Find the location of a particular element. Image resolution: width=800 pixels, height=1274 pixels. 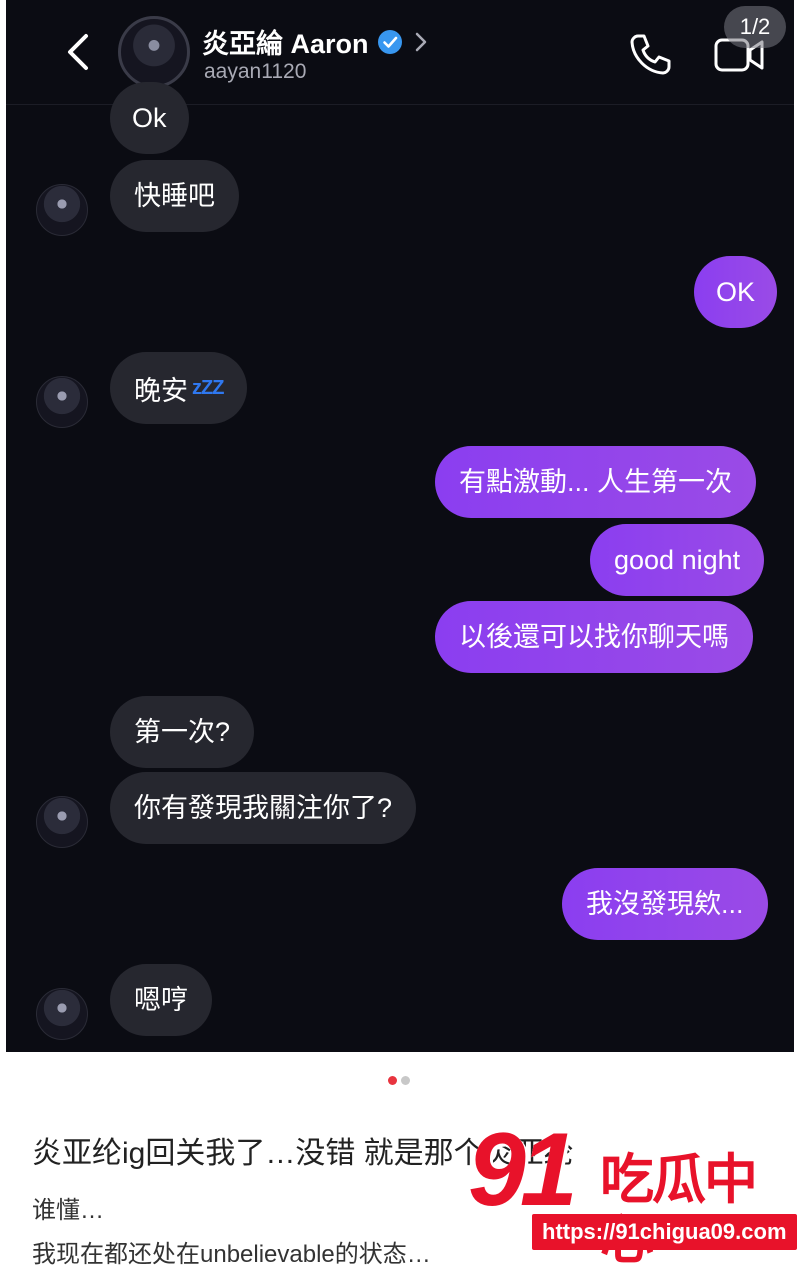

message-bubble-sent: 以後還可以找你聊天嗎 is located at coordinates (594, 637).